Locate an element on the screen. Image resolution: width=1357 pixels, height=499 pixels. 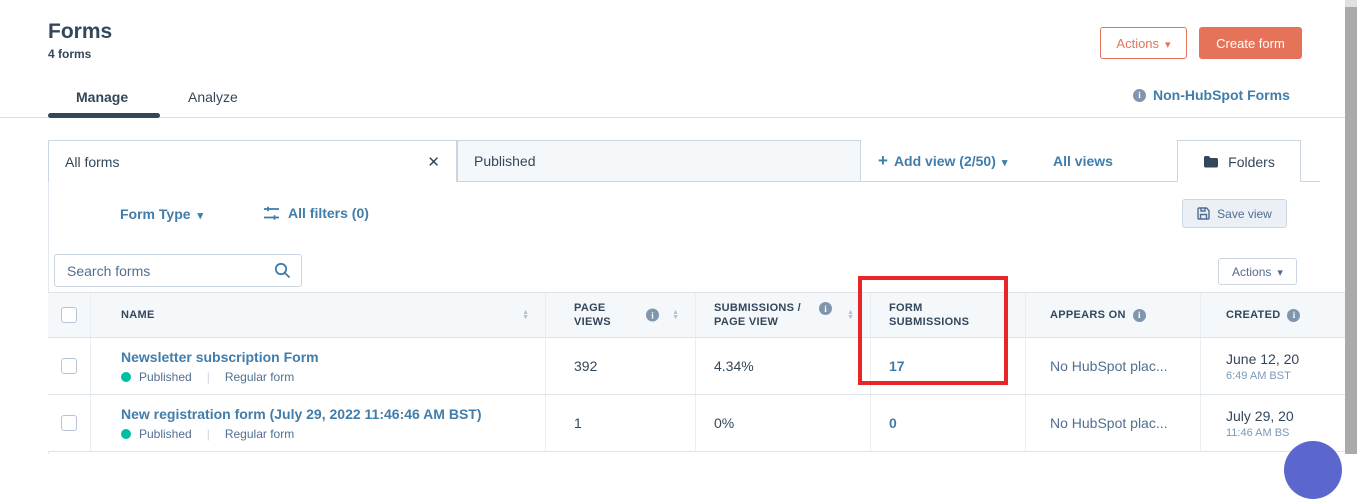
form-submissions-cell: 0 is located at coordinates (947, 423).